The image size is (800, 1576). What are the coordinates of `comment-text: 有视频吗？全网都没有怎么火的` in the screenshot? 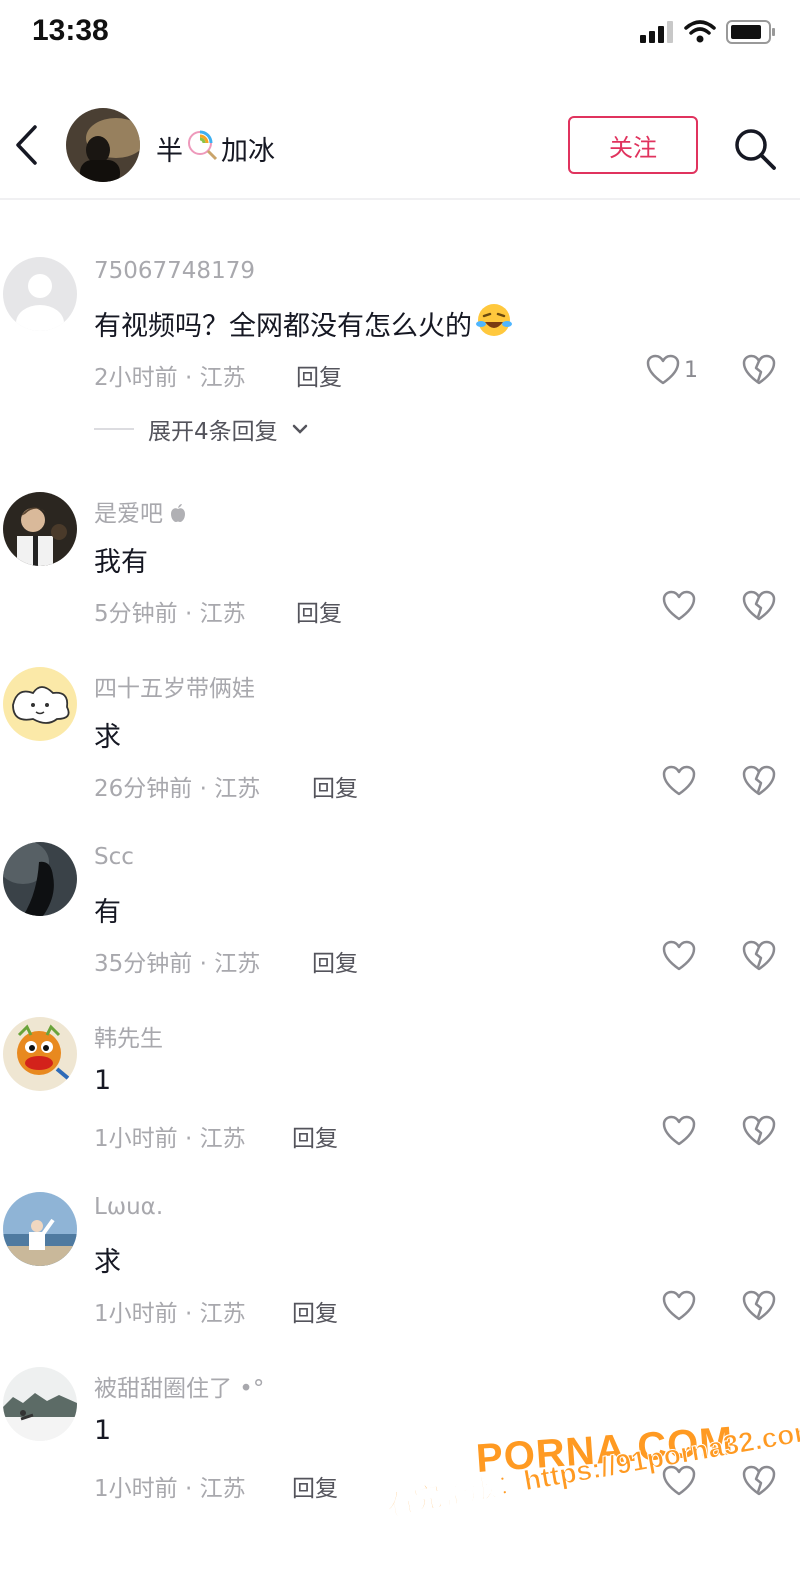 It's located at (304, 323).